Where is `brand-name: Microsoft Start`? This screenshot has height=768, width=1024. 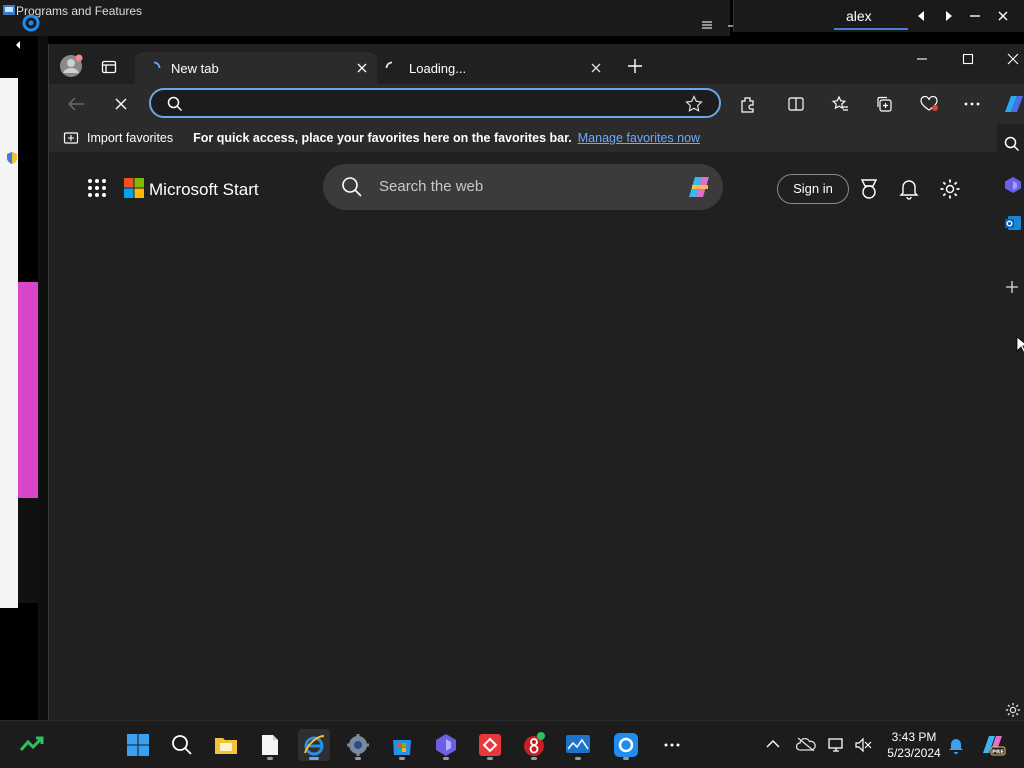
brand-name: Microsoft Start is located at coordinates (204, 190).